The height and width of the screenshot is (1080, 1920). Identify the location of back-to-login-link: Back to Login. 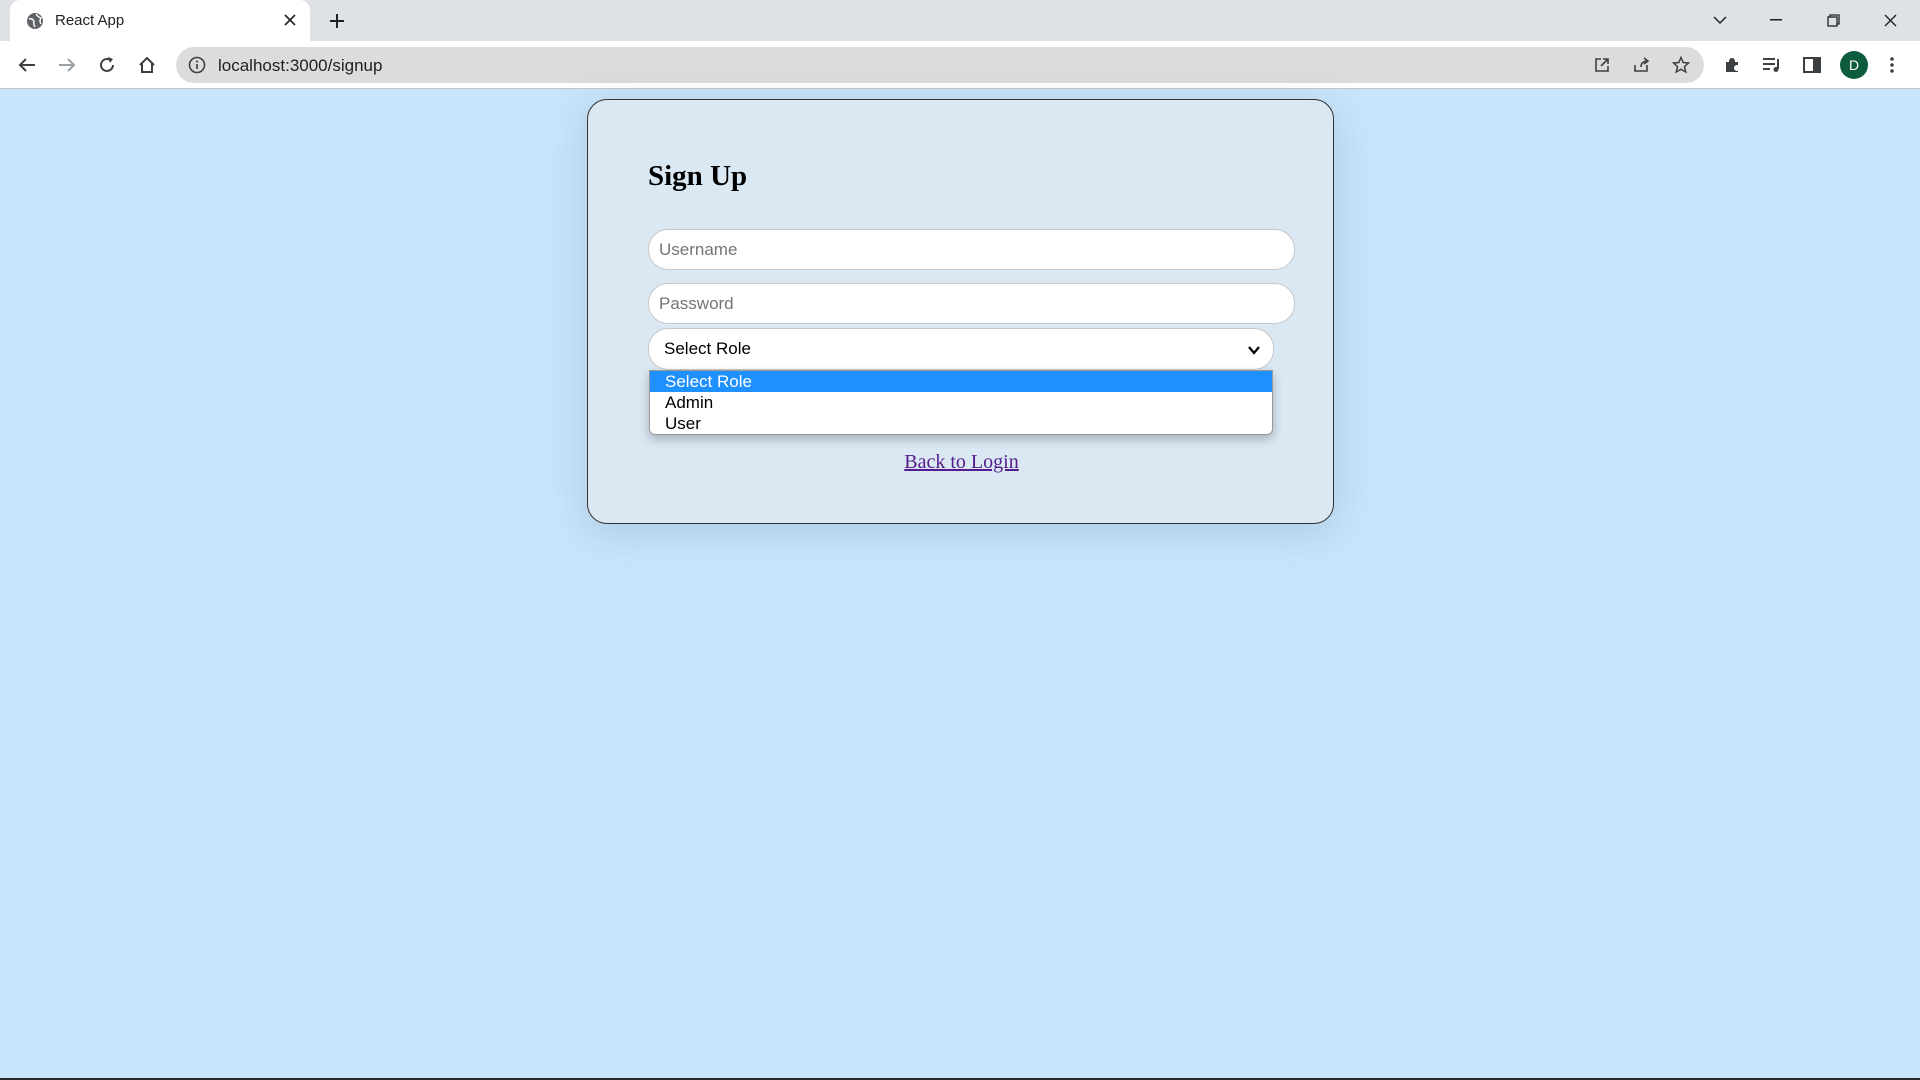
(961, 462).